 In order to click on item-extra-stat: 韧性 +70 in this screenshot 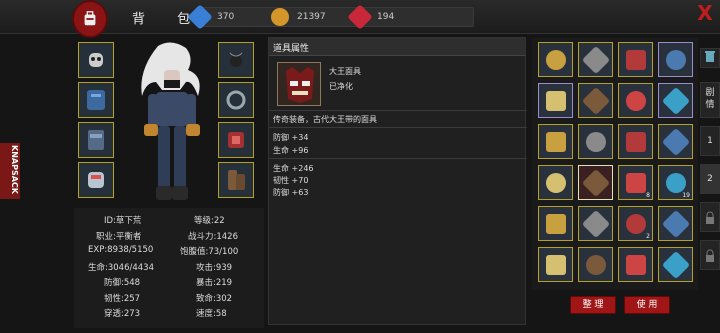, I will do `click(291, 180)`.